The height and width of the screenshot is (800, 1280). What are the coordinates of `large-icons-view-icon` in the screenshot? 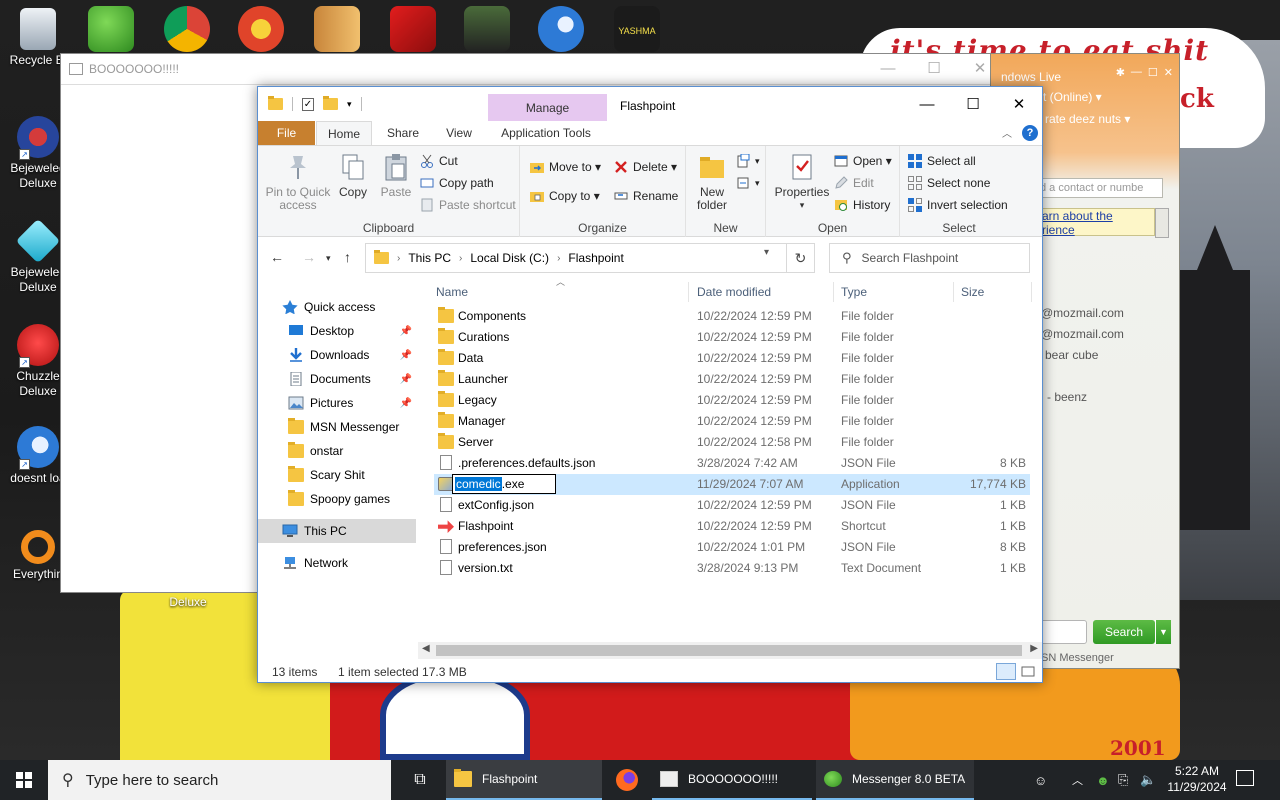 It's located at (1028, 671).